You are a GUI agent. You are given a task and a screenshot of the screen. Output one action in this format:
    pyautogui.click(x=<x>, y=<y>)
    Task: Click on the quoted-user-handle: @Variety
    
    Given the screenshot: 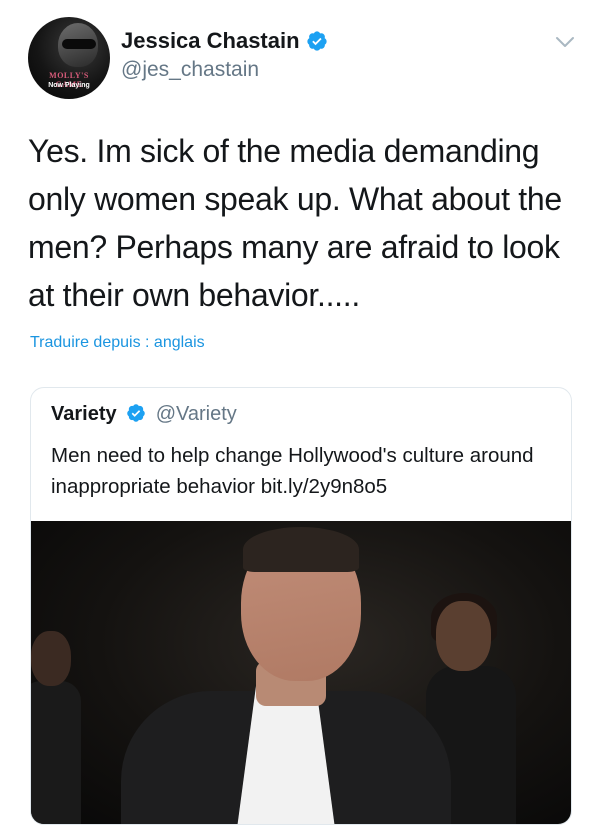 What is the action you would take?
    pyautogui.click(x=196, y=414)
    